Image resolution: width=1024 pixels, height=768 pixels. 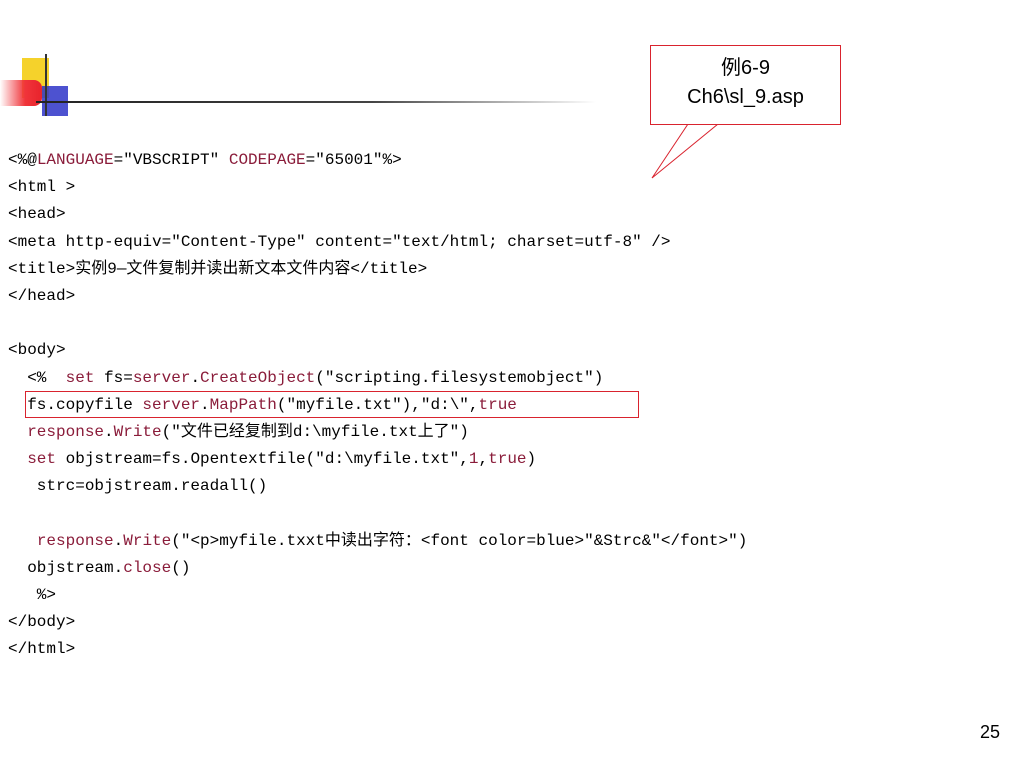 I want to click on code-token: CreateObject, so click(x=258, y=377).